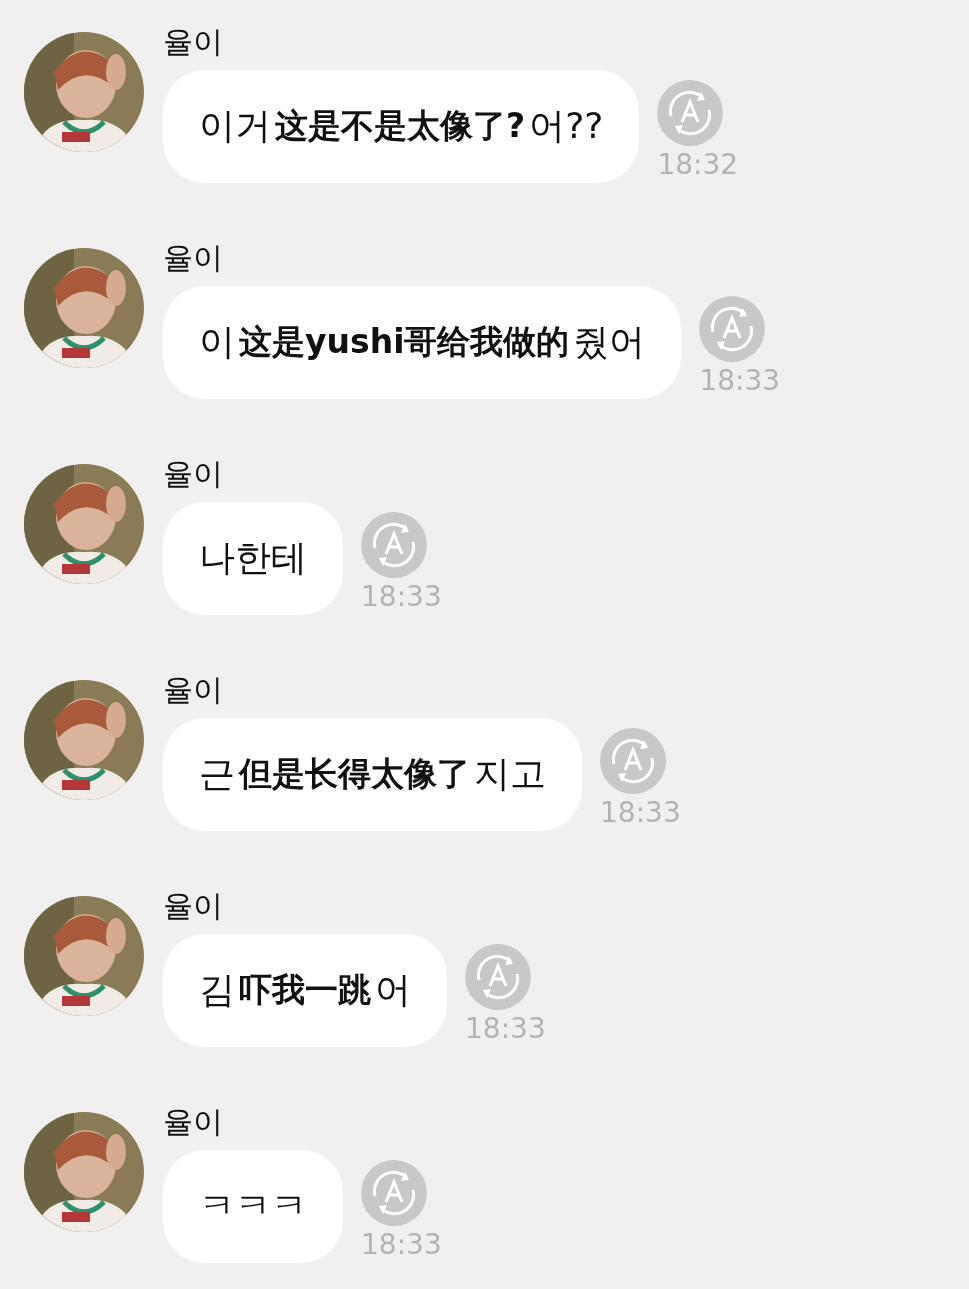 This screenshot has height=1289, width=969. Describe the element at coordinates (510, 774) in the screenshot. I see `message-text: 지고` at that location.